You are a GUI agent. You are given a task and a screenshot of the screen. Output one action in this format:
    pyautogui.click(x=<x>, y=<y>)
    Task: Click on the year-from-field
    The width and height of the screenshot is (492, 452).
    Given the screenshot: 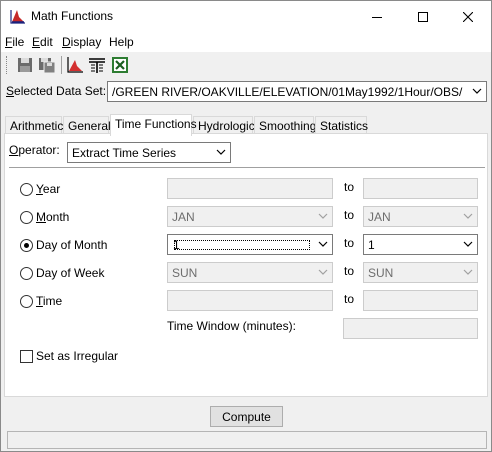 What is the action you would take?
    pyautogui.click(x=250, y=188)
    